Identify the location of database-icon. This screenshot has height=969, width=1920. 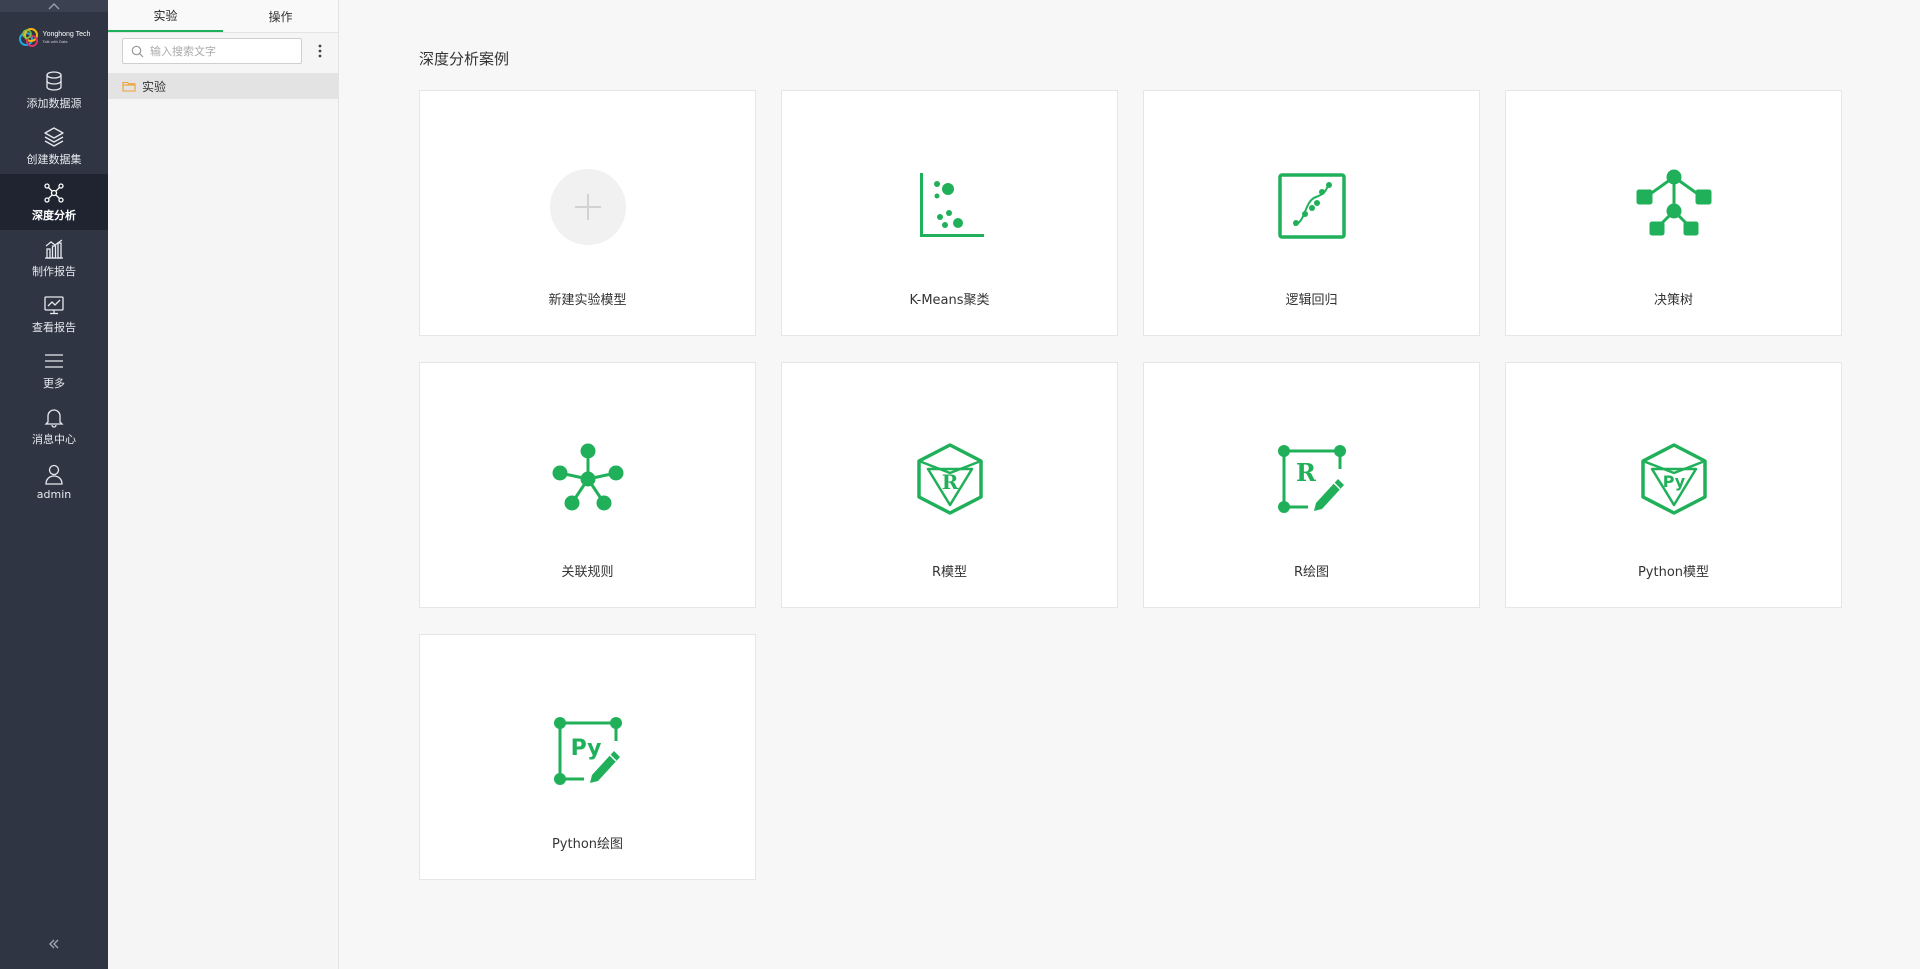
(54, 80).